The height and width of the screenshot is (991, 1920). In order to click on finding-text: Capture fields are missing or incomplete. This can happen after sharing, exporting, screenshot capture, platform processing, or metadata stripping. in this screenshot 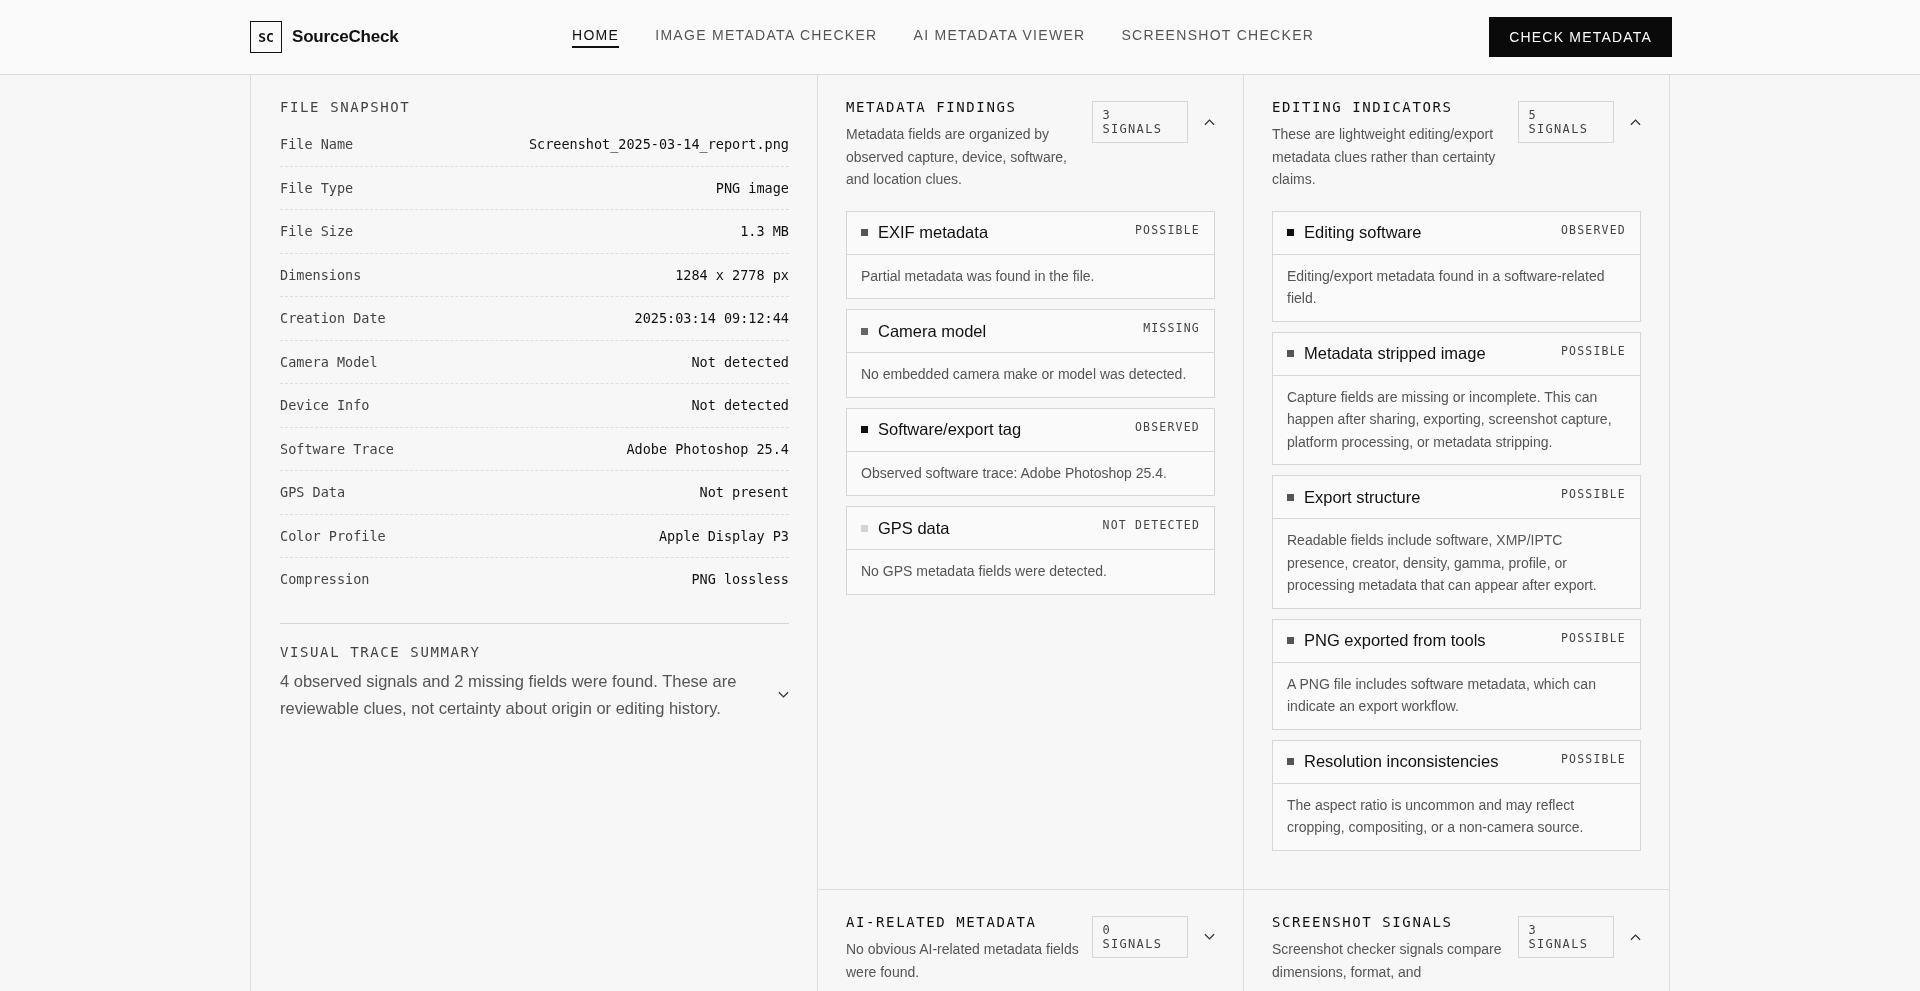, I will do `click(1449, 419)`.